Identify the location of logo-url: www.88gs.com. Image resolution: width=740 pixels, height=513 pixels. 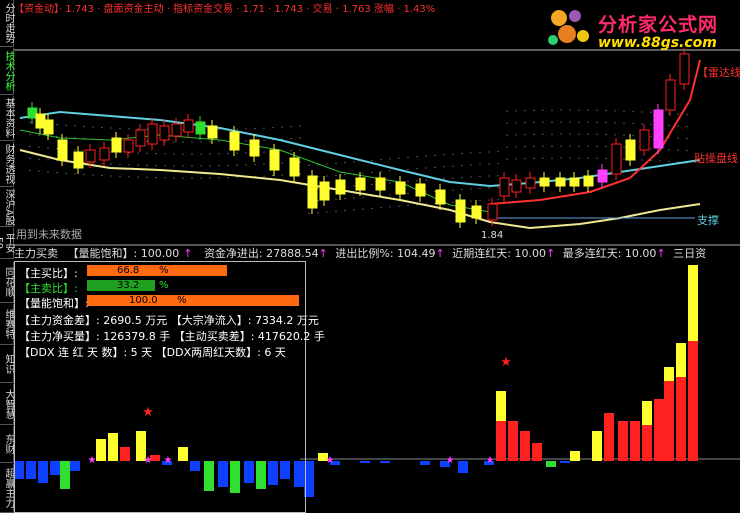
(657, 43).